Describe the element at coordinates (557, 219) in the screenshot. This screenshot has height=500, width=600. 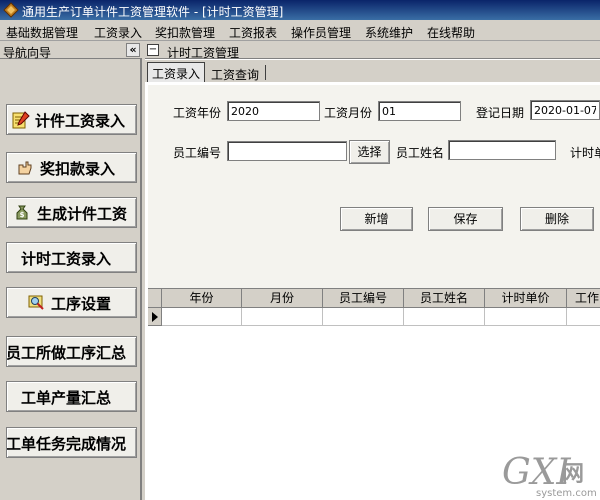
I see `delete-button: 删除` at that location.